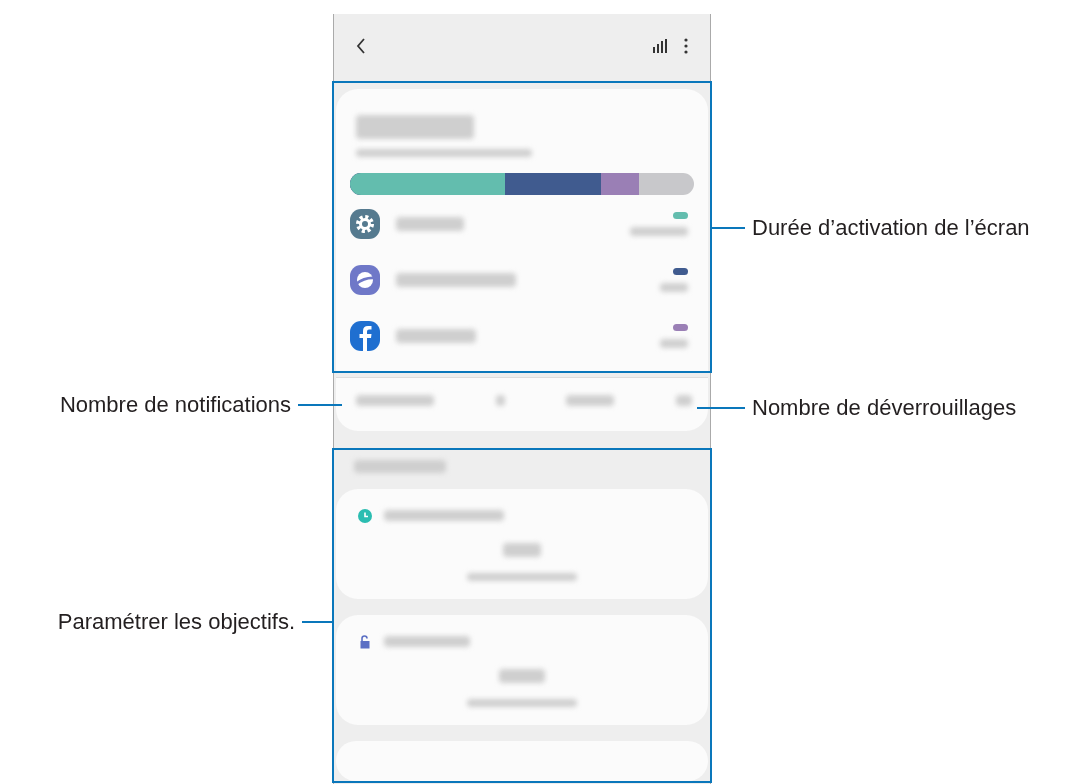  I want to click on unlocked-lock-icon, so click(365, 641).